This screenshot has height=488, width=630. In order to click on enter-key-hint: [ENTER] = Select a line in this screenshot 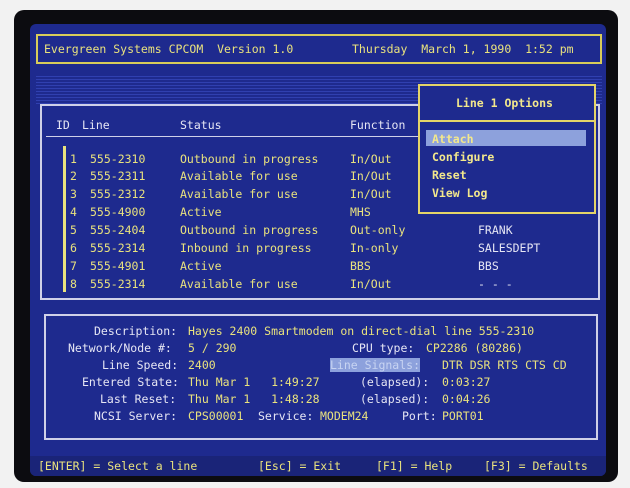, I will do `click(117, 466)`.